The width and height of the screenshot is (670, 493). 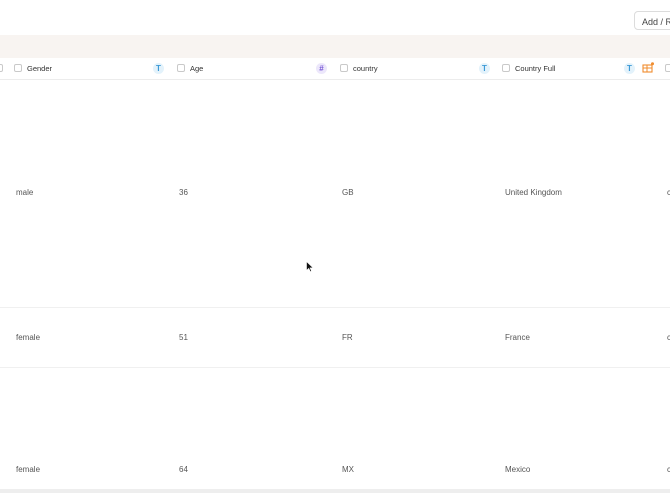 What do you see at coordinates (40, 68) in the screenshot?
I see `column-header-label: Gender` at bounding box center [40, 68].